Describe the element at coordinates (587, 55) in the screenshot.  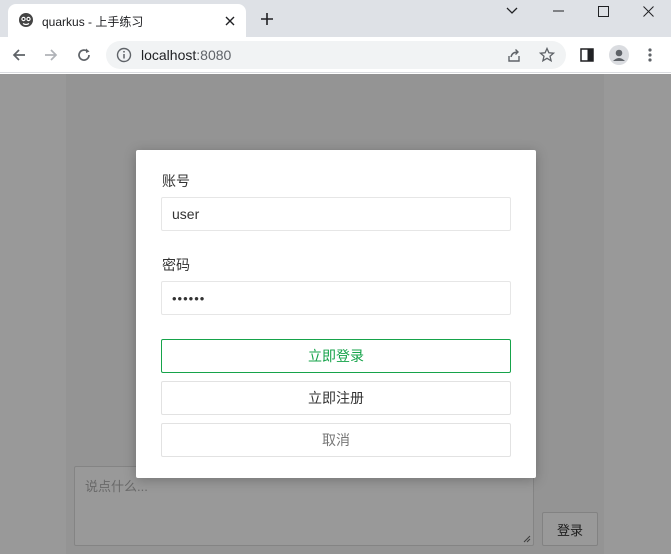
I see `side-panel-icon` at that location.